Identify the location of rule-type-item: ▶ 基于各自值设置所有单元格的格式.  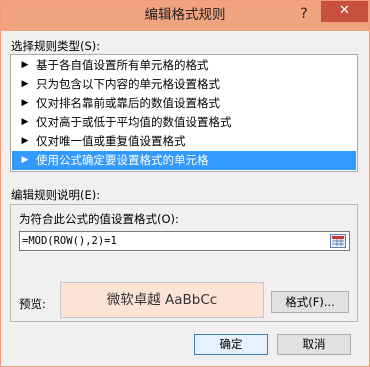
(184, 65).